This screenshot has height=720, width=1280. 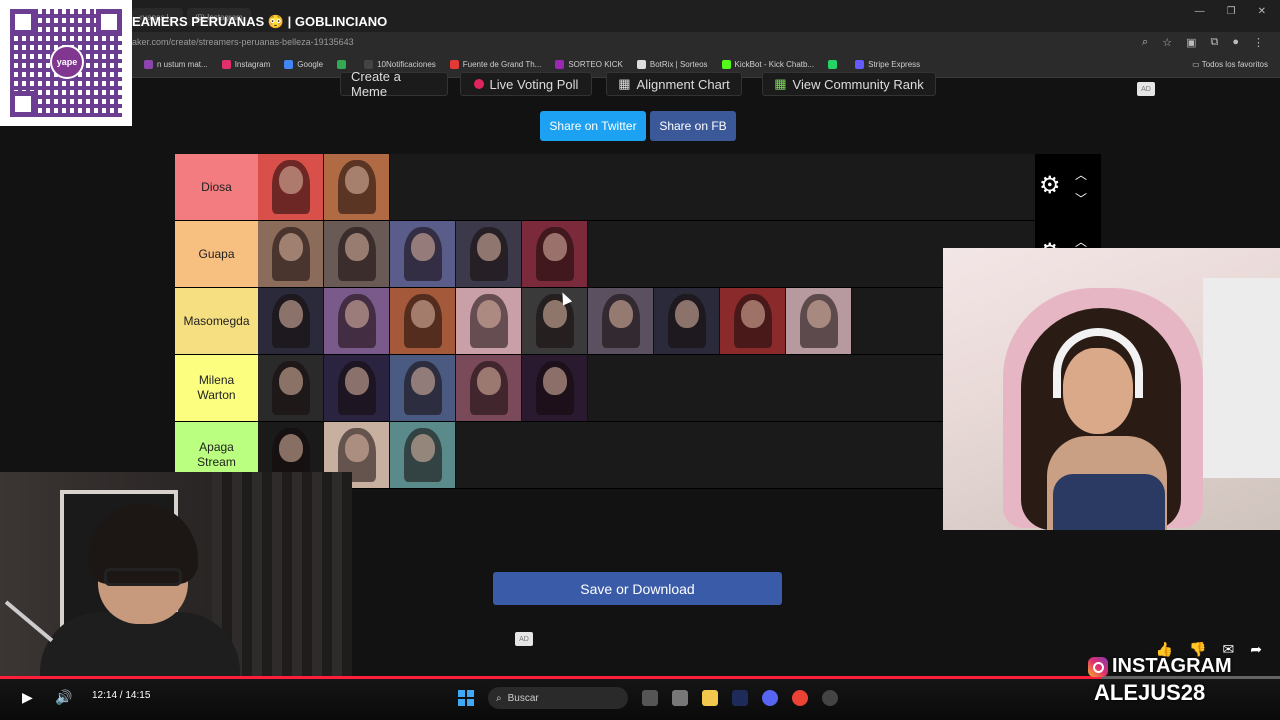 What do you see at coordinates (478, 84) in the screenshot?
I see `poll-icon` at bounding box center [478, 84].